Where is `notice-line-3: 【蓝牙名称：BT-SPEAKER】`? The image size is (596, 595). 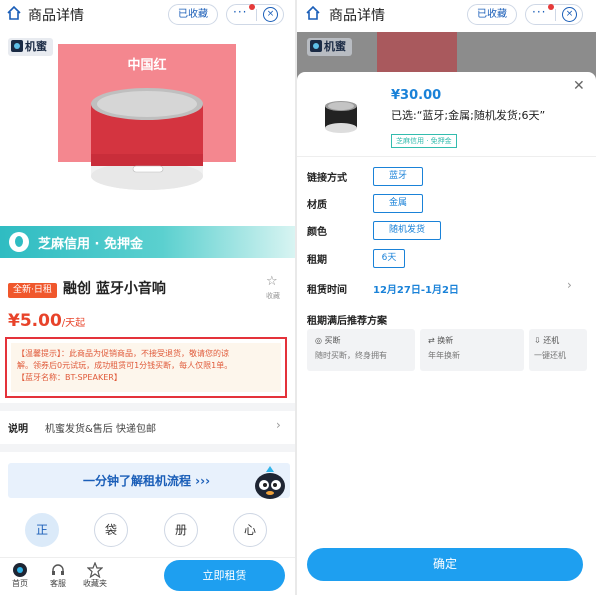
notice-line-3: 【蓝牙名称：BT-SPEAKER】 is located at coordinates (69, 377).